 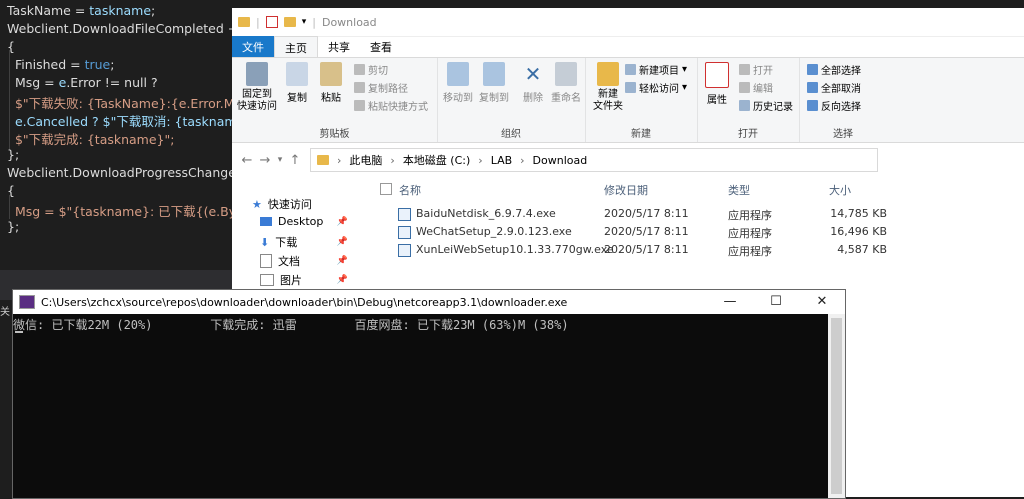 What do you see at coordinates (630, 87) in the screenshot?
I see `easy-access-icon` at bounding box center [630, 87].